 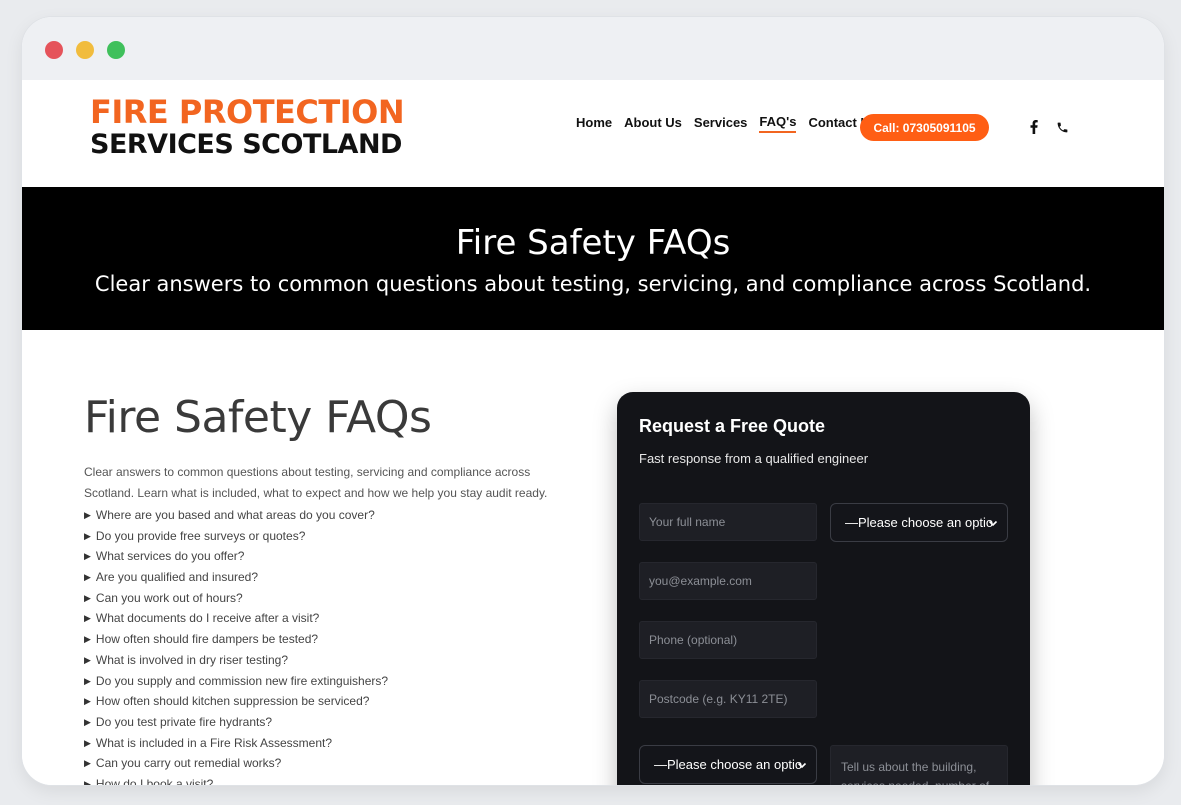 I want to click on faq-item: ▶ Do you test private fire hydrants?, so click(x=236, y=722).